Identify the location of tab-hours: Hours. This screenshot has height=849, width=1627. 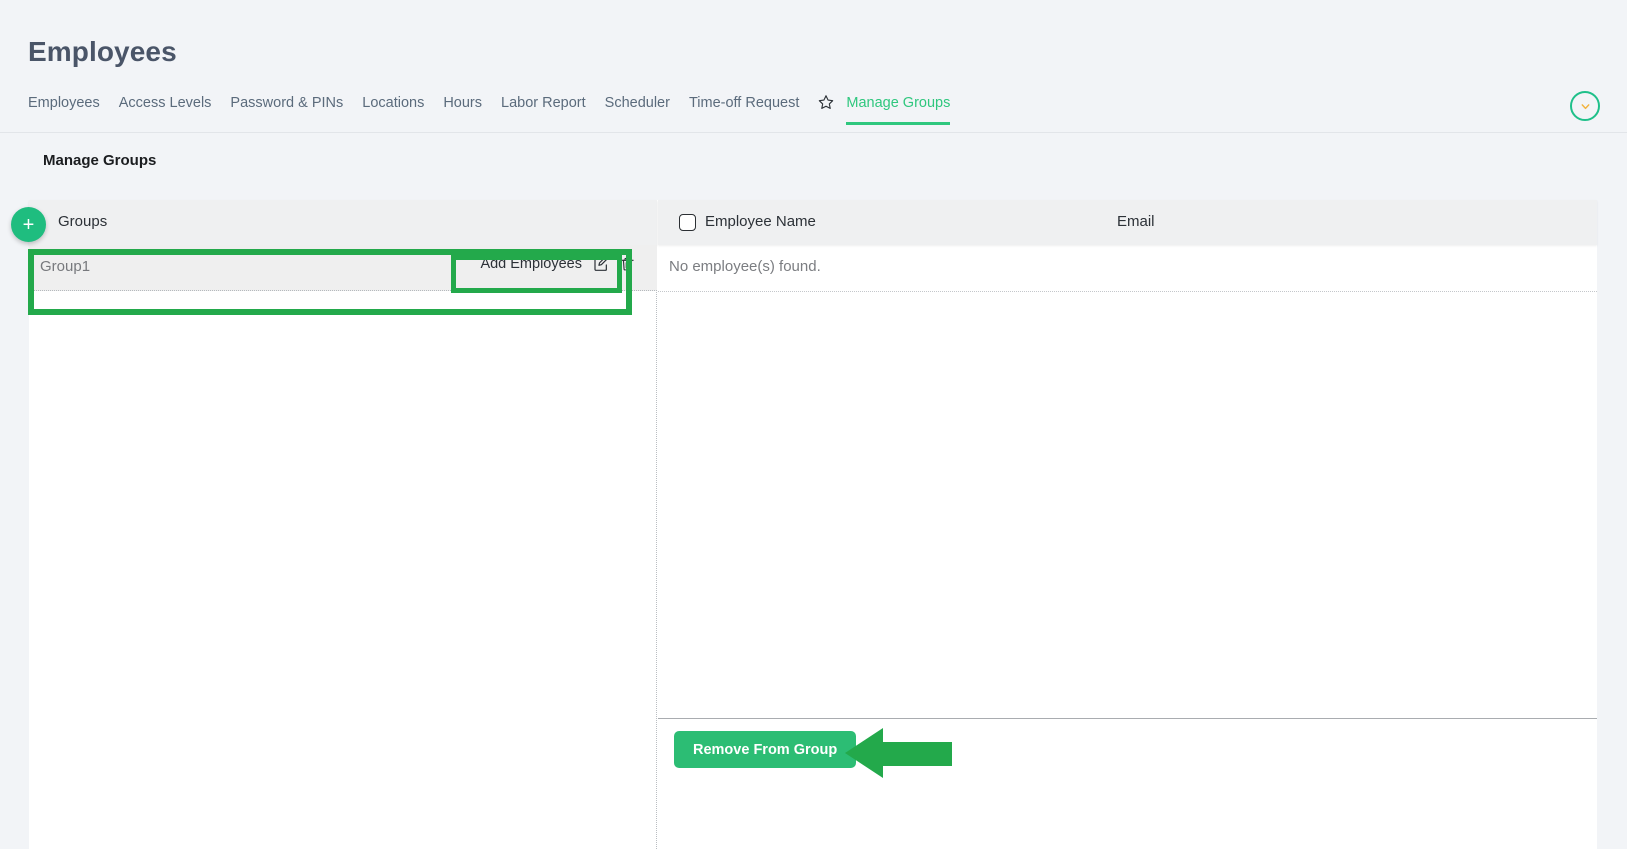
(462, 108).